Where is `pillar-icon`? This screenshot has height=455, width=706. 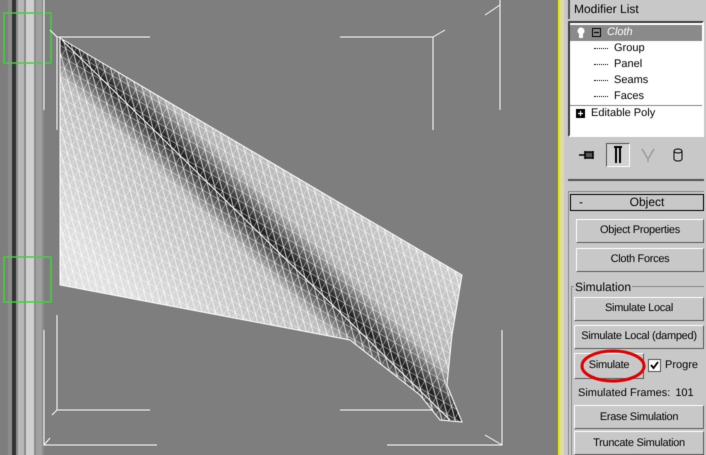
pillar-icon is located at coordinates (618, 155).